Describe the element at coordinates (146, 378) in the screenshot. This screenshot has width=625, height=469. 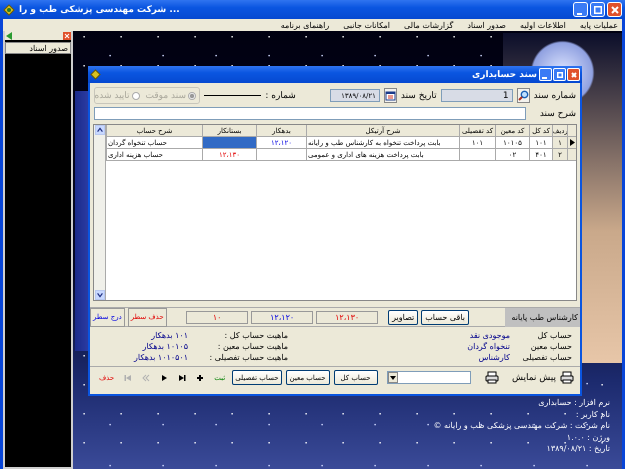
I see `double-left-arrow-icon` at that location.